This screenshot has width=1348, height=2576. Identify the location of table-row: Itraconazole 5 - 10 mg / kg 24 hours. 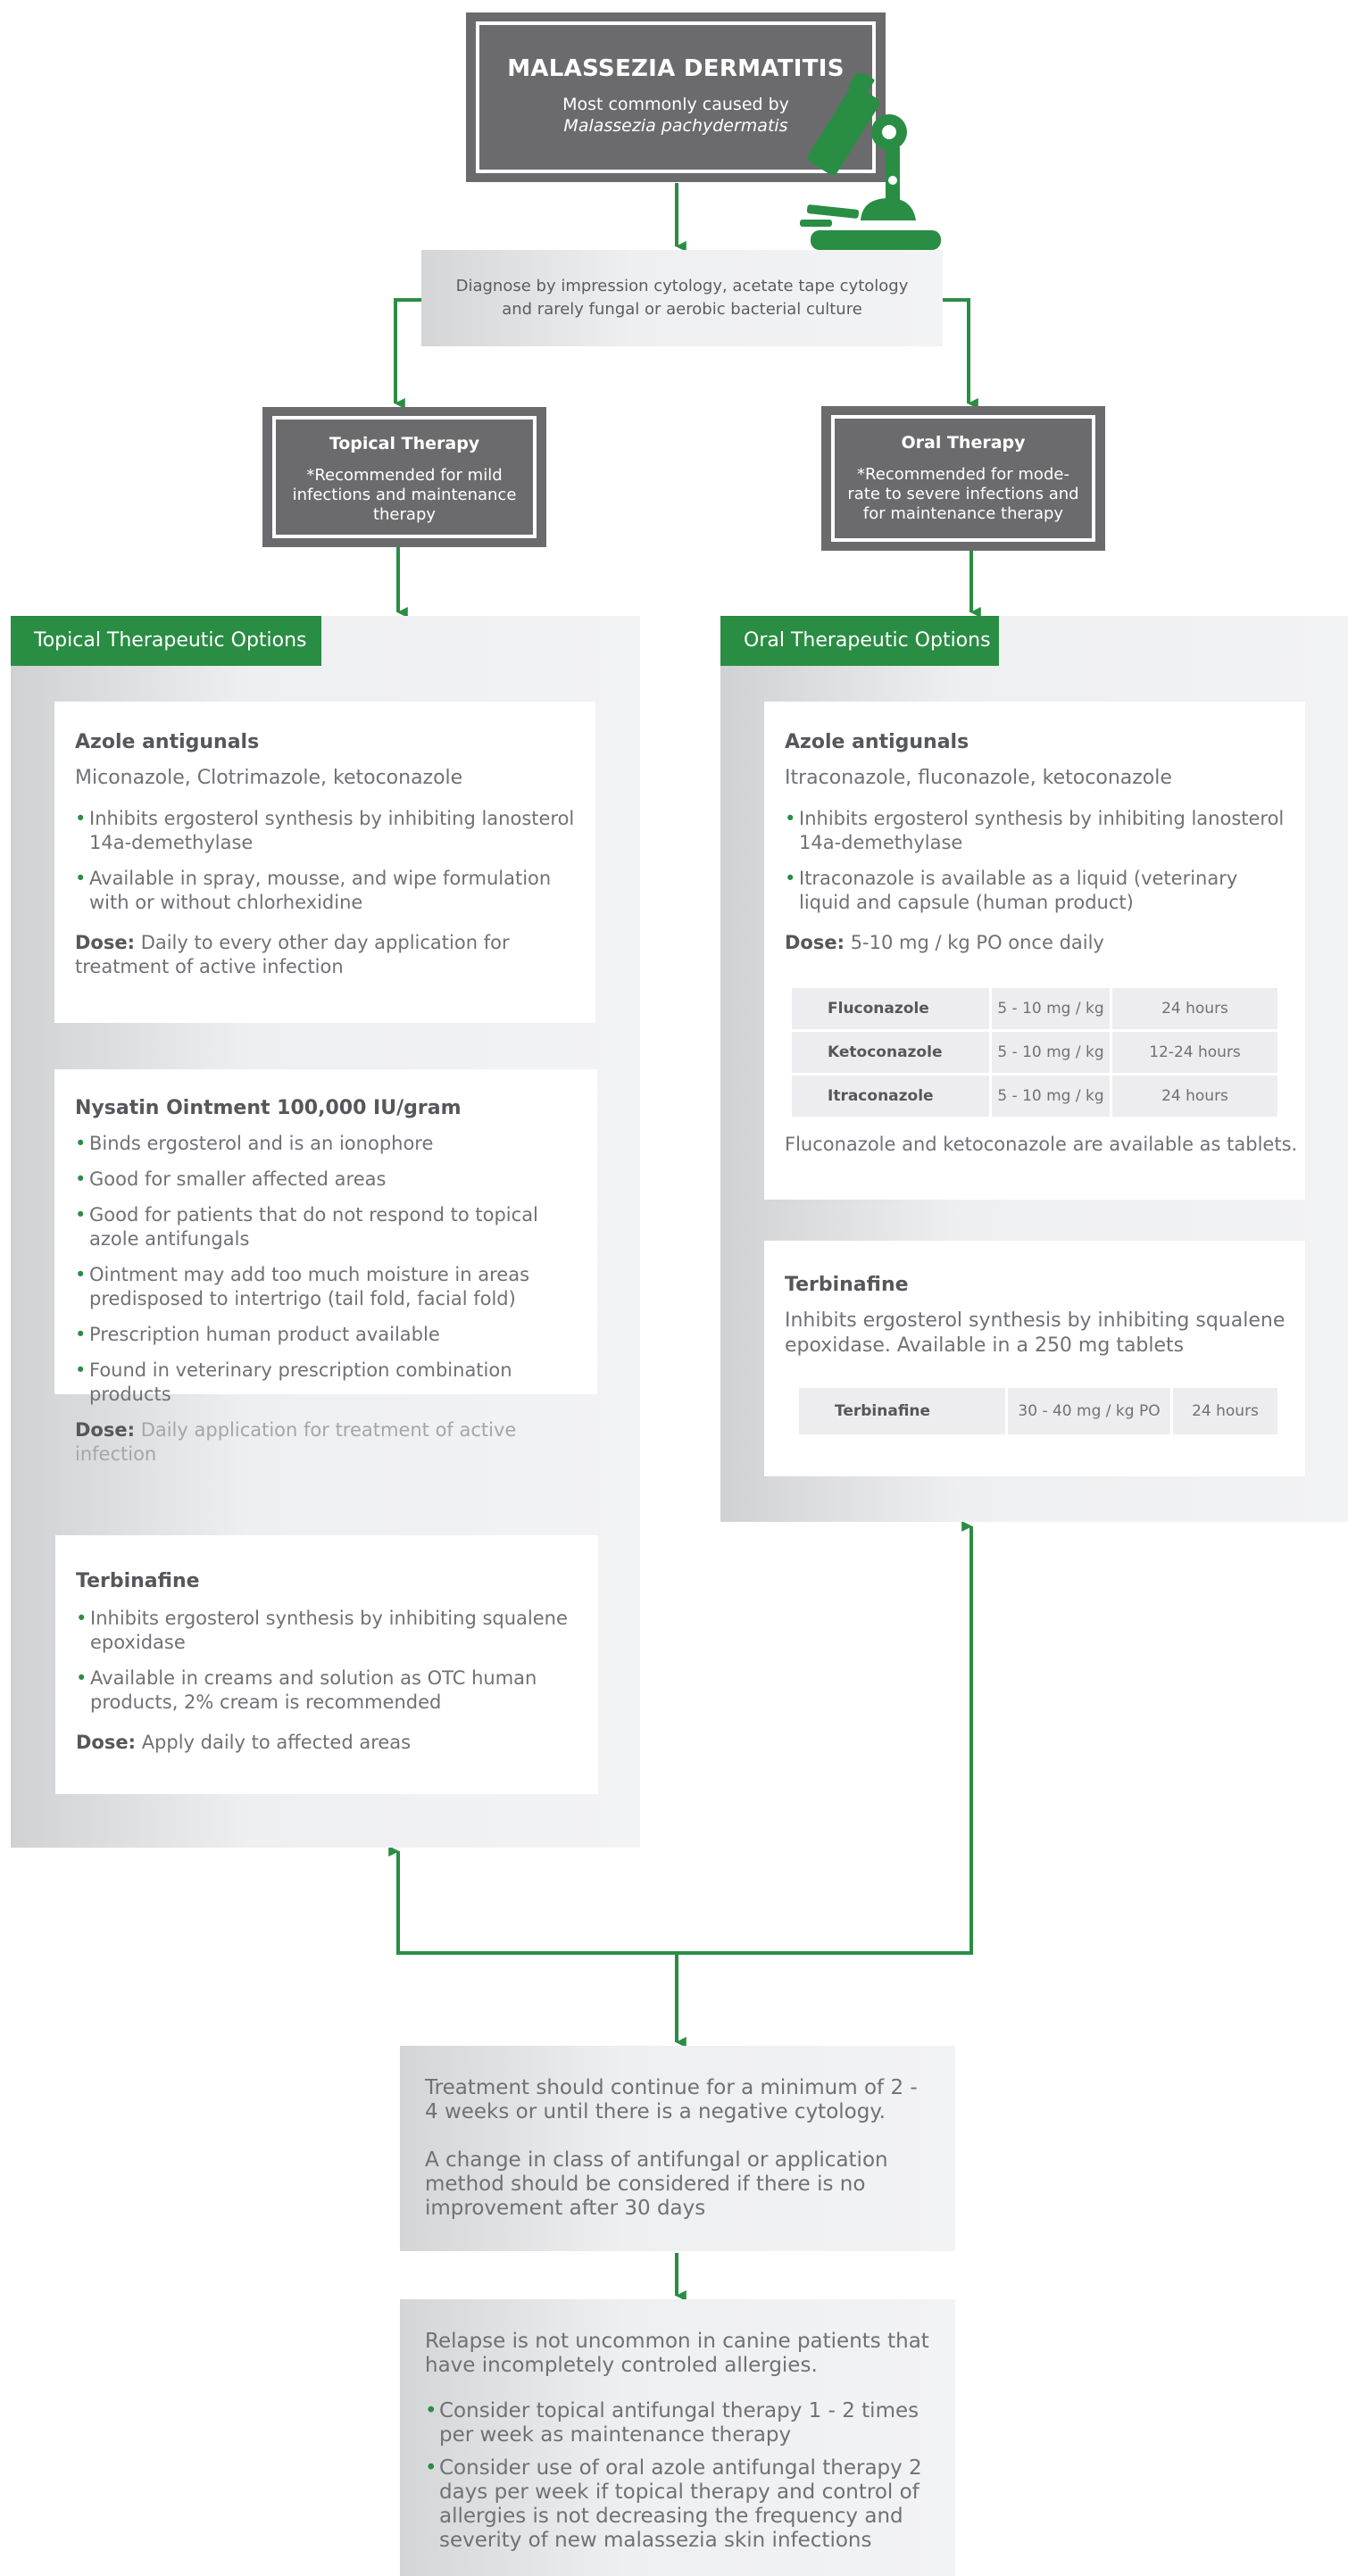
(1034, 1096).